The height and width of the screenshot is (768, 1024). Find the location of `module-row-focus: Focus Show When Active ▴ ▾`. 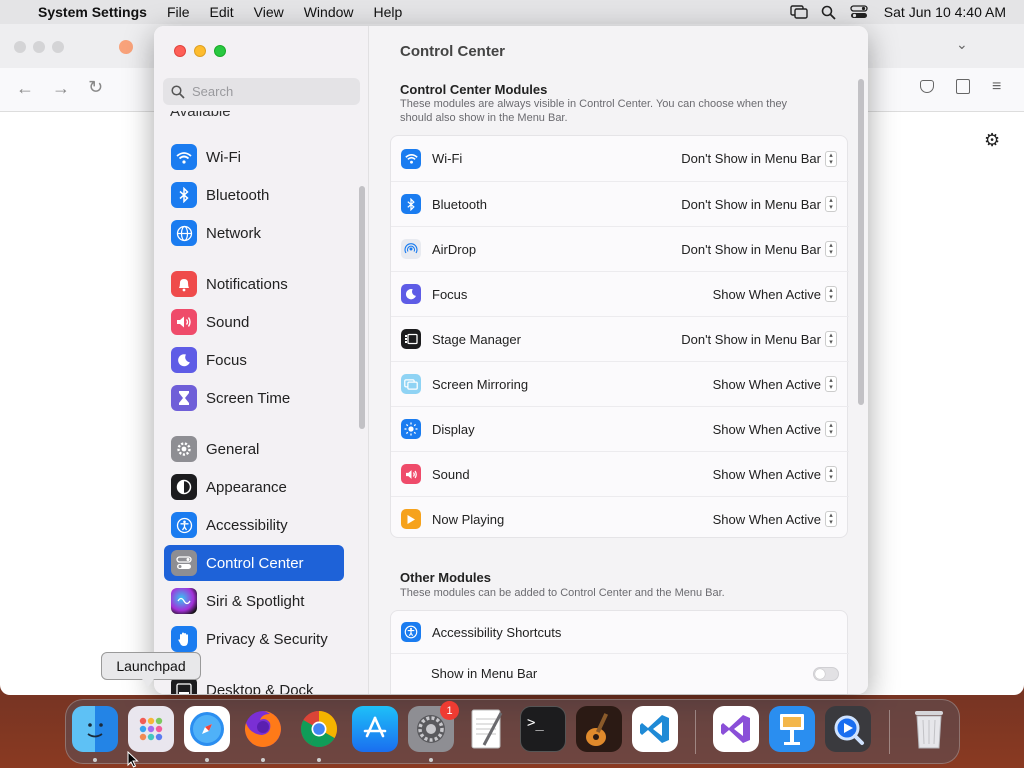

module-row-focus: Focus Show When Active ▴ ▾ is located at coordinates (620, 293).